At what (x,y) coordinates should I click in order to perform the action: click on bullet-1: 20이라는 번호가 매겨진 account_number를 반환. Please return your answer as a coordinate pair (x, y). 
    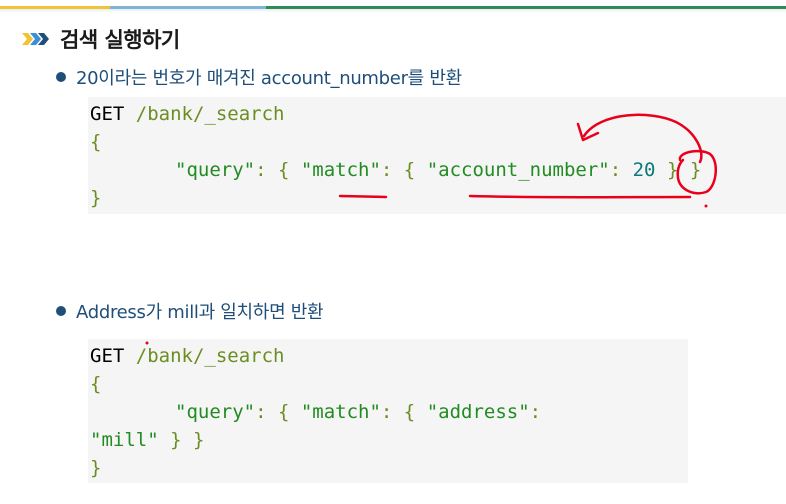
    Looking at the image, I should click on (259, 77).